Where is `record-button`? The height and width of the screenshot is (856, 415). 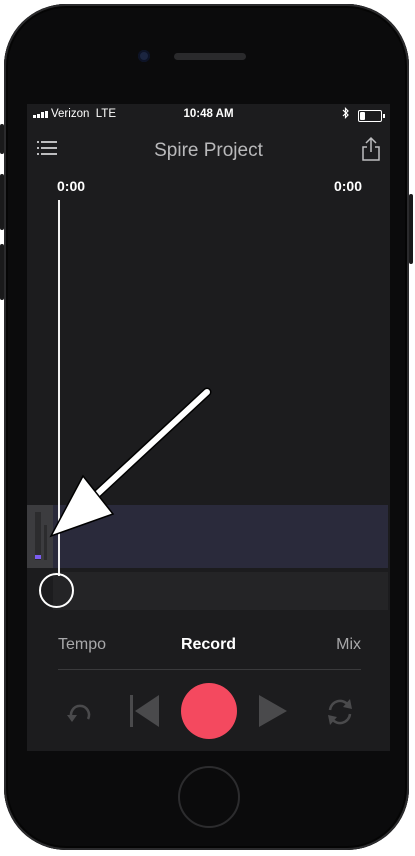
record-button is located at coordinates (209, 711).